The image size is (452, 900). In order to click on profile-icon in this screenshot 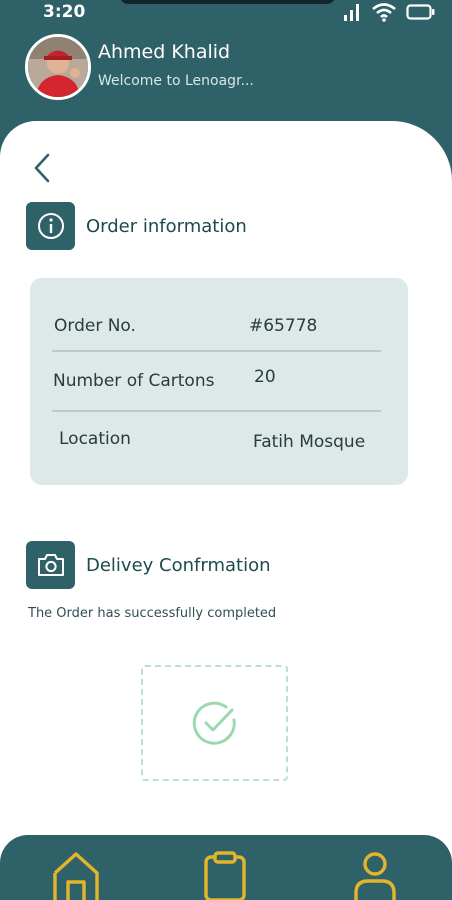, I will do `click(375, 876)`.